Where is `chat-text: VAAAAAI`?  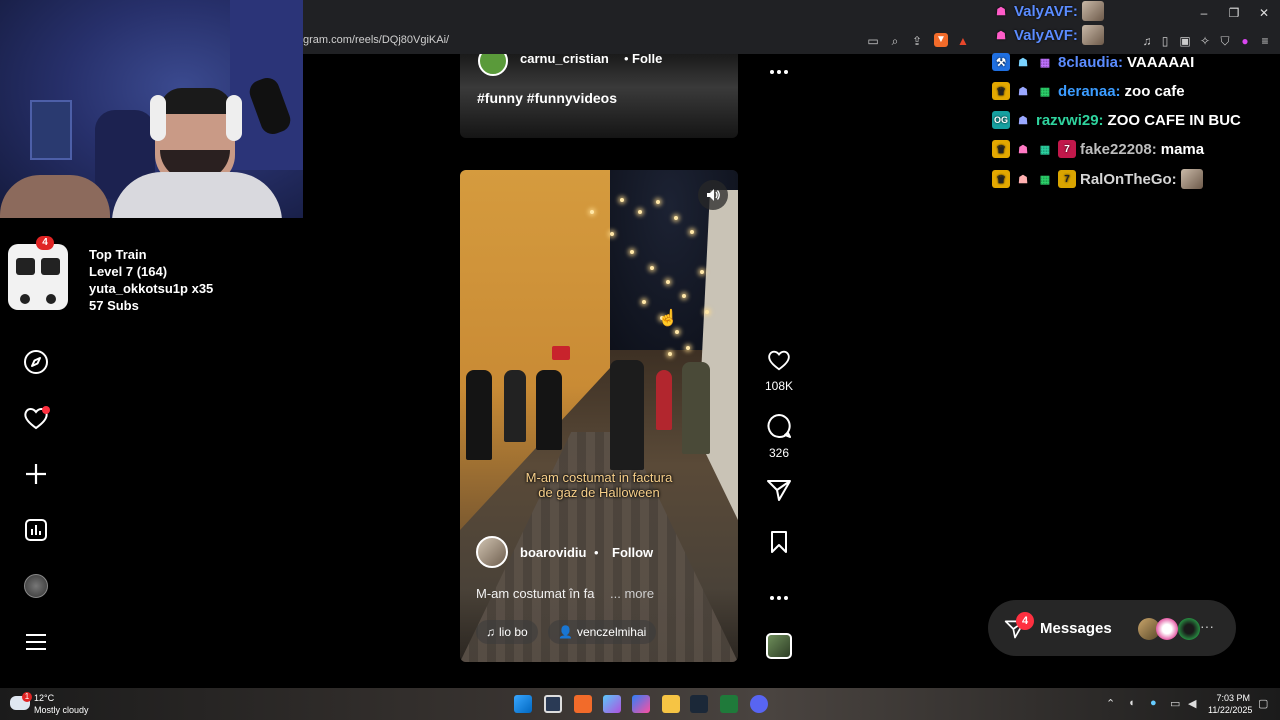 chat-text: VAAAAAI is located at coordinates (1161, 62).